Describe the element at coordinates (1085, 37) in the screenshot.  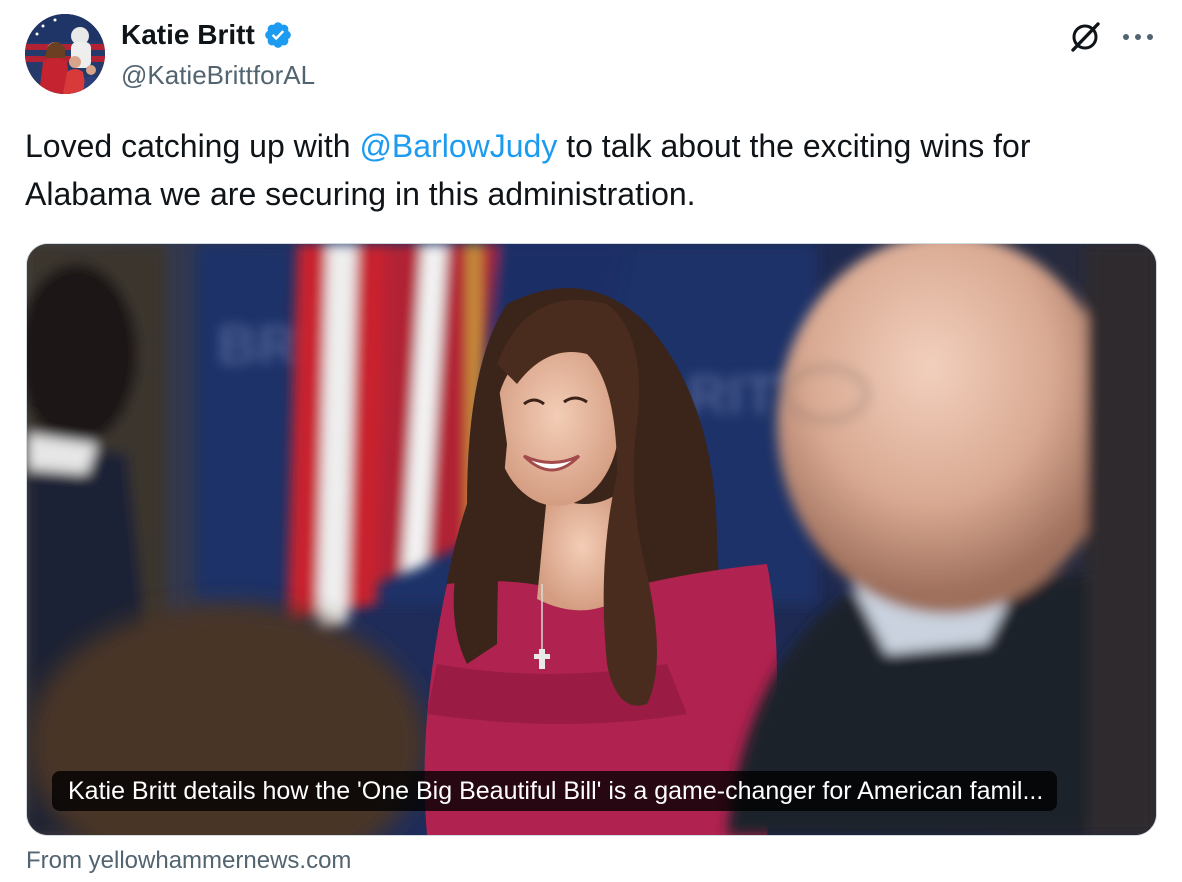
I see `grok-icon` at that location.